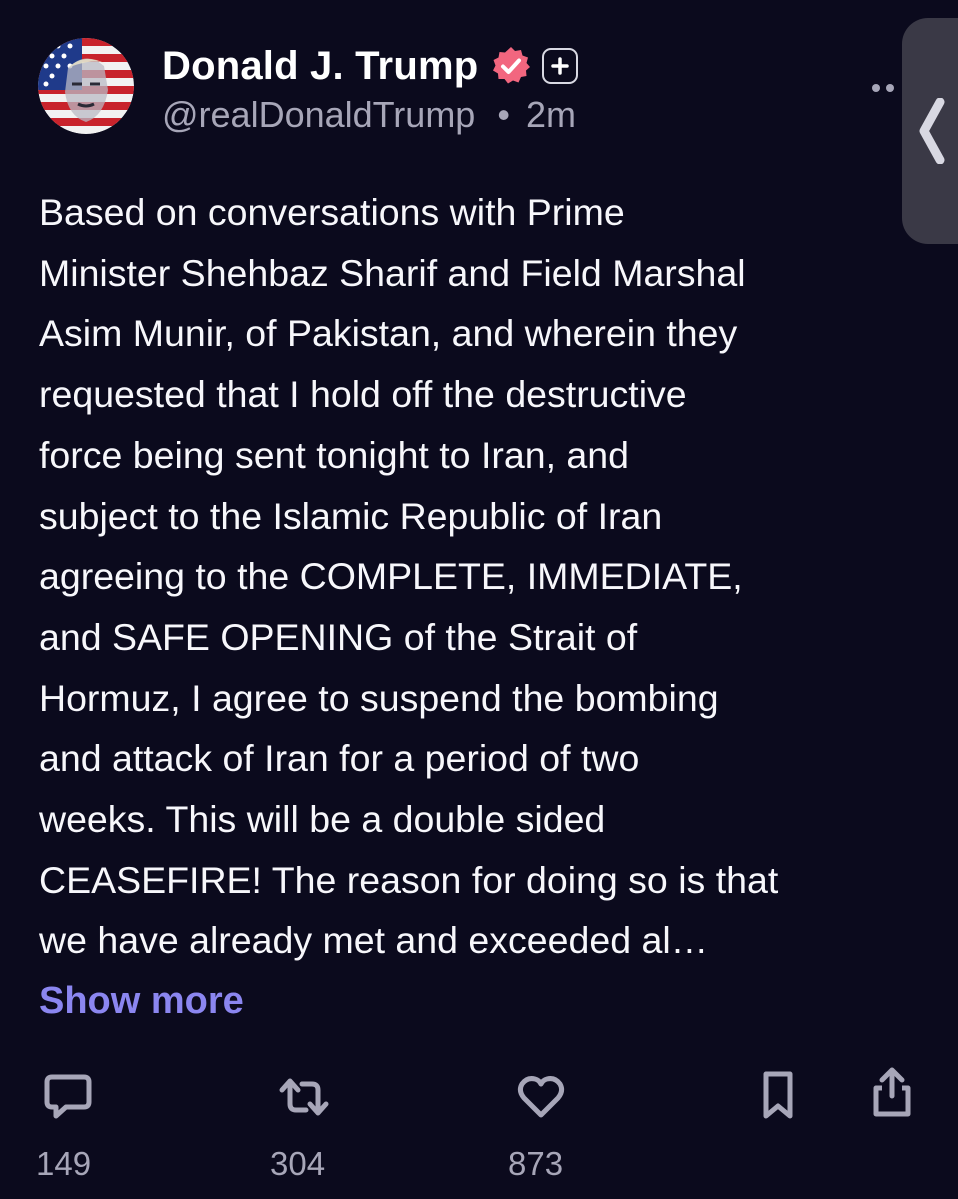 The height and width of the screenshot is (1199, 958). What do you see at coordinates (64, 1163) in the screenshot?
I see `reply-count: 149` at bounding box center [64, 1163].